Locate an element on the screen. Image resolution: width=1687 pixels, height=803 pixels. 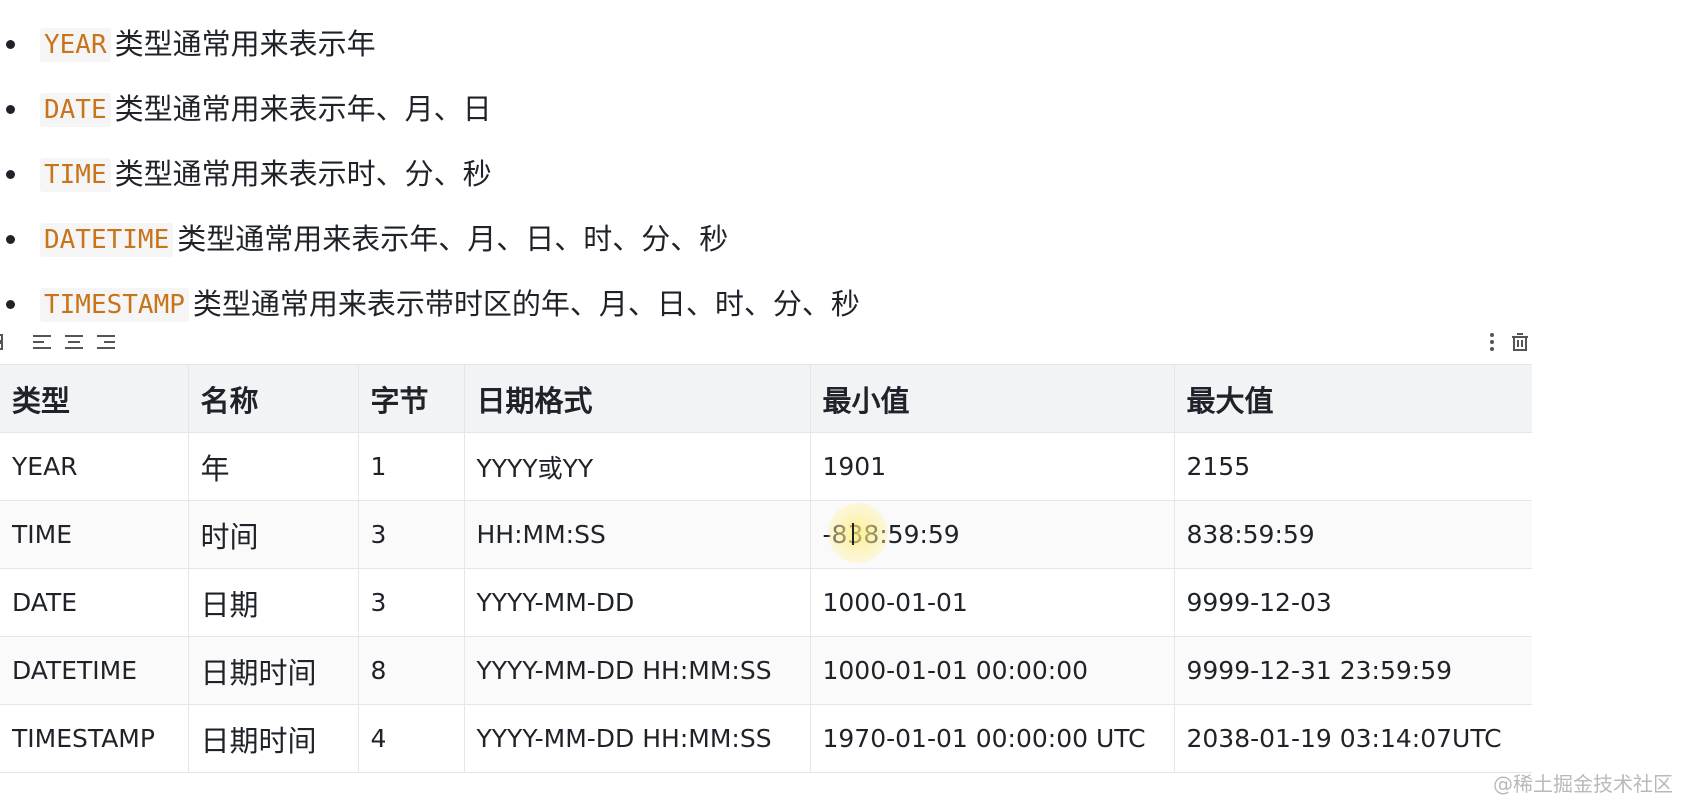
table-cell: 2038-01-19 03:14:07UTC is located at coordinates (1353, 738).